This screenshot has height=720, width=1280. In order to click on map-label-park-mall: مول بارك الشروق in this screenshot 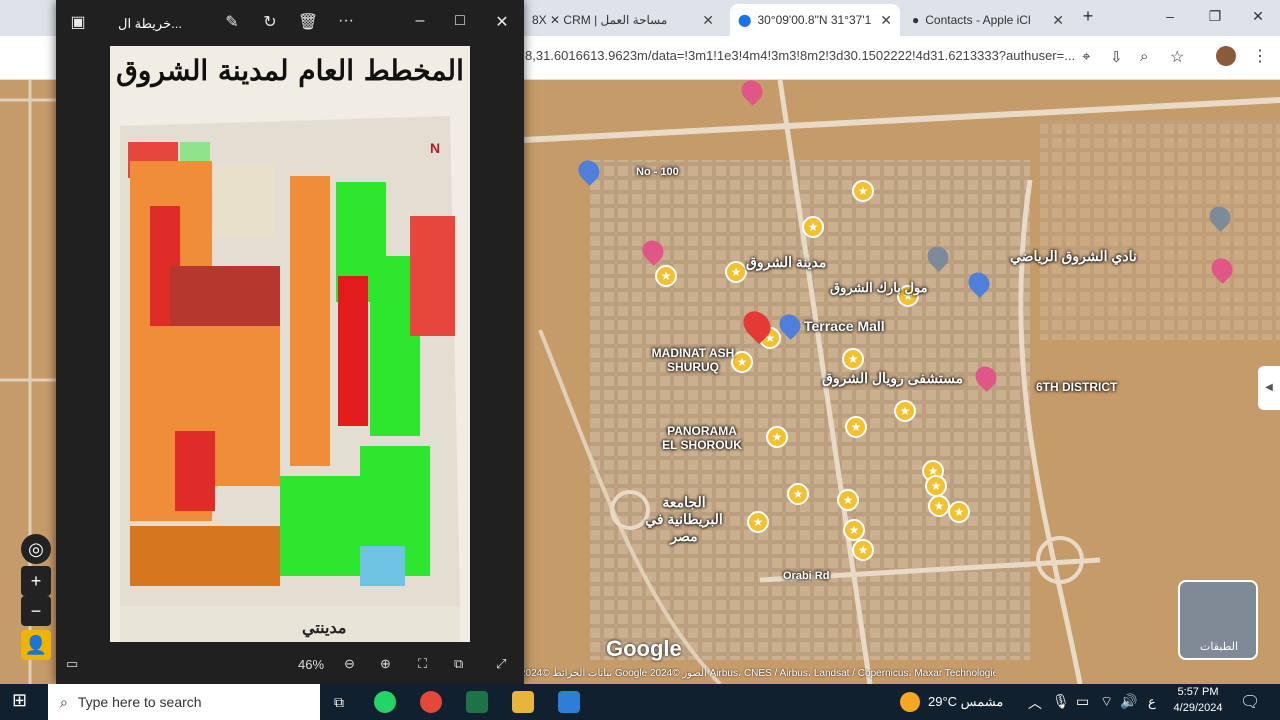, I will do `click(879, 288)`.